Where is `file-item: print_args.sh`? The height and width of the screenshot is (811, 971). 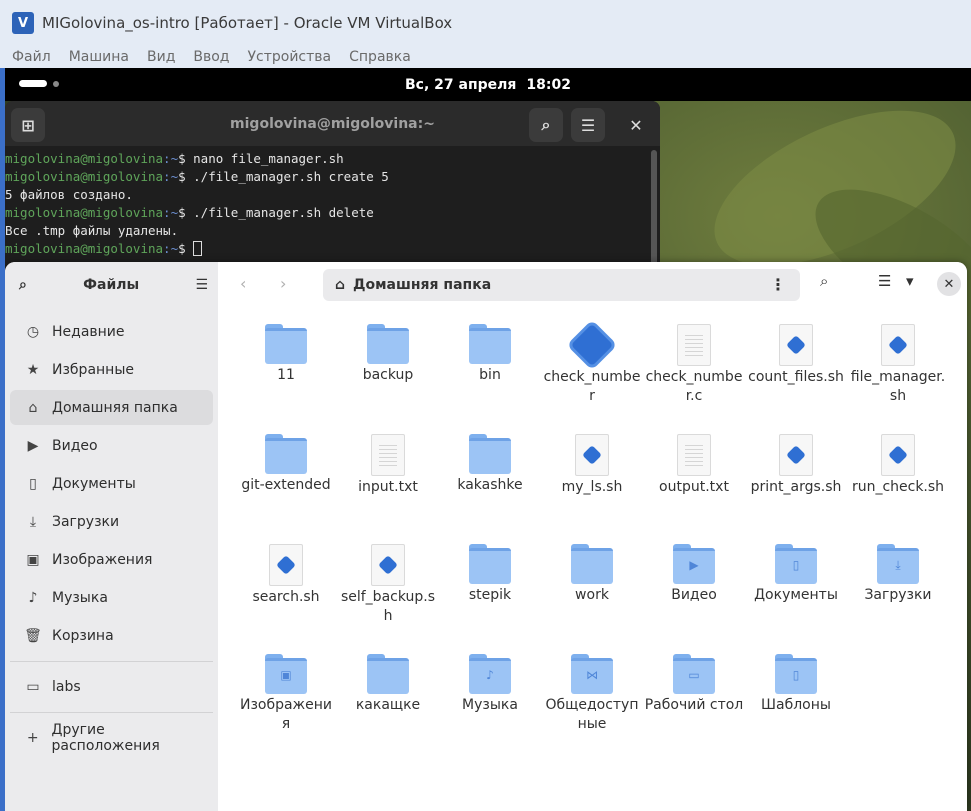
file-item: print_args.sh is located at coordinates (796, 465).